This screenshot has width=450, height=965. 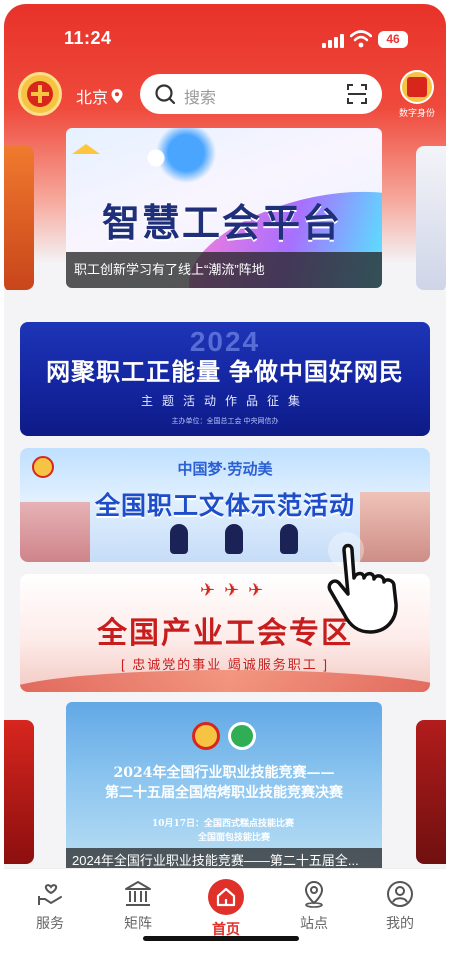 I want to click on digital-id-button: 数字身份, so click(x=417, y=94).